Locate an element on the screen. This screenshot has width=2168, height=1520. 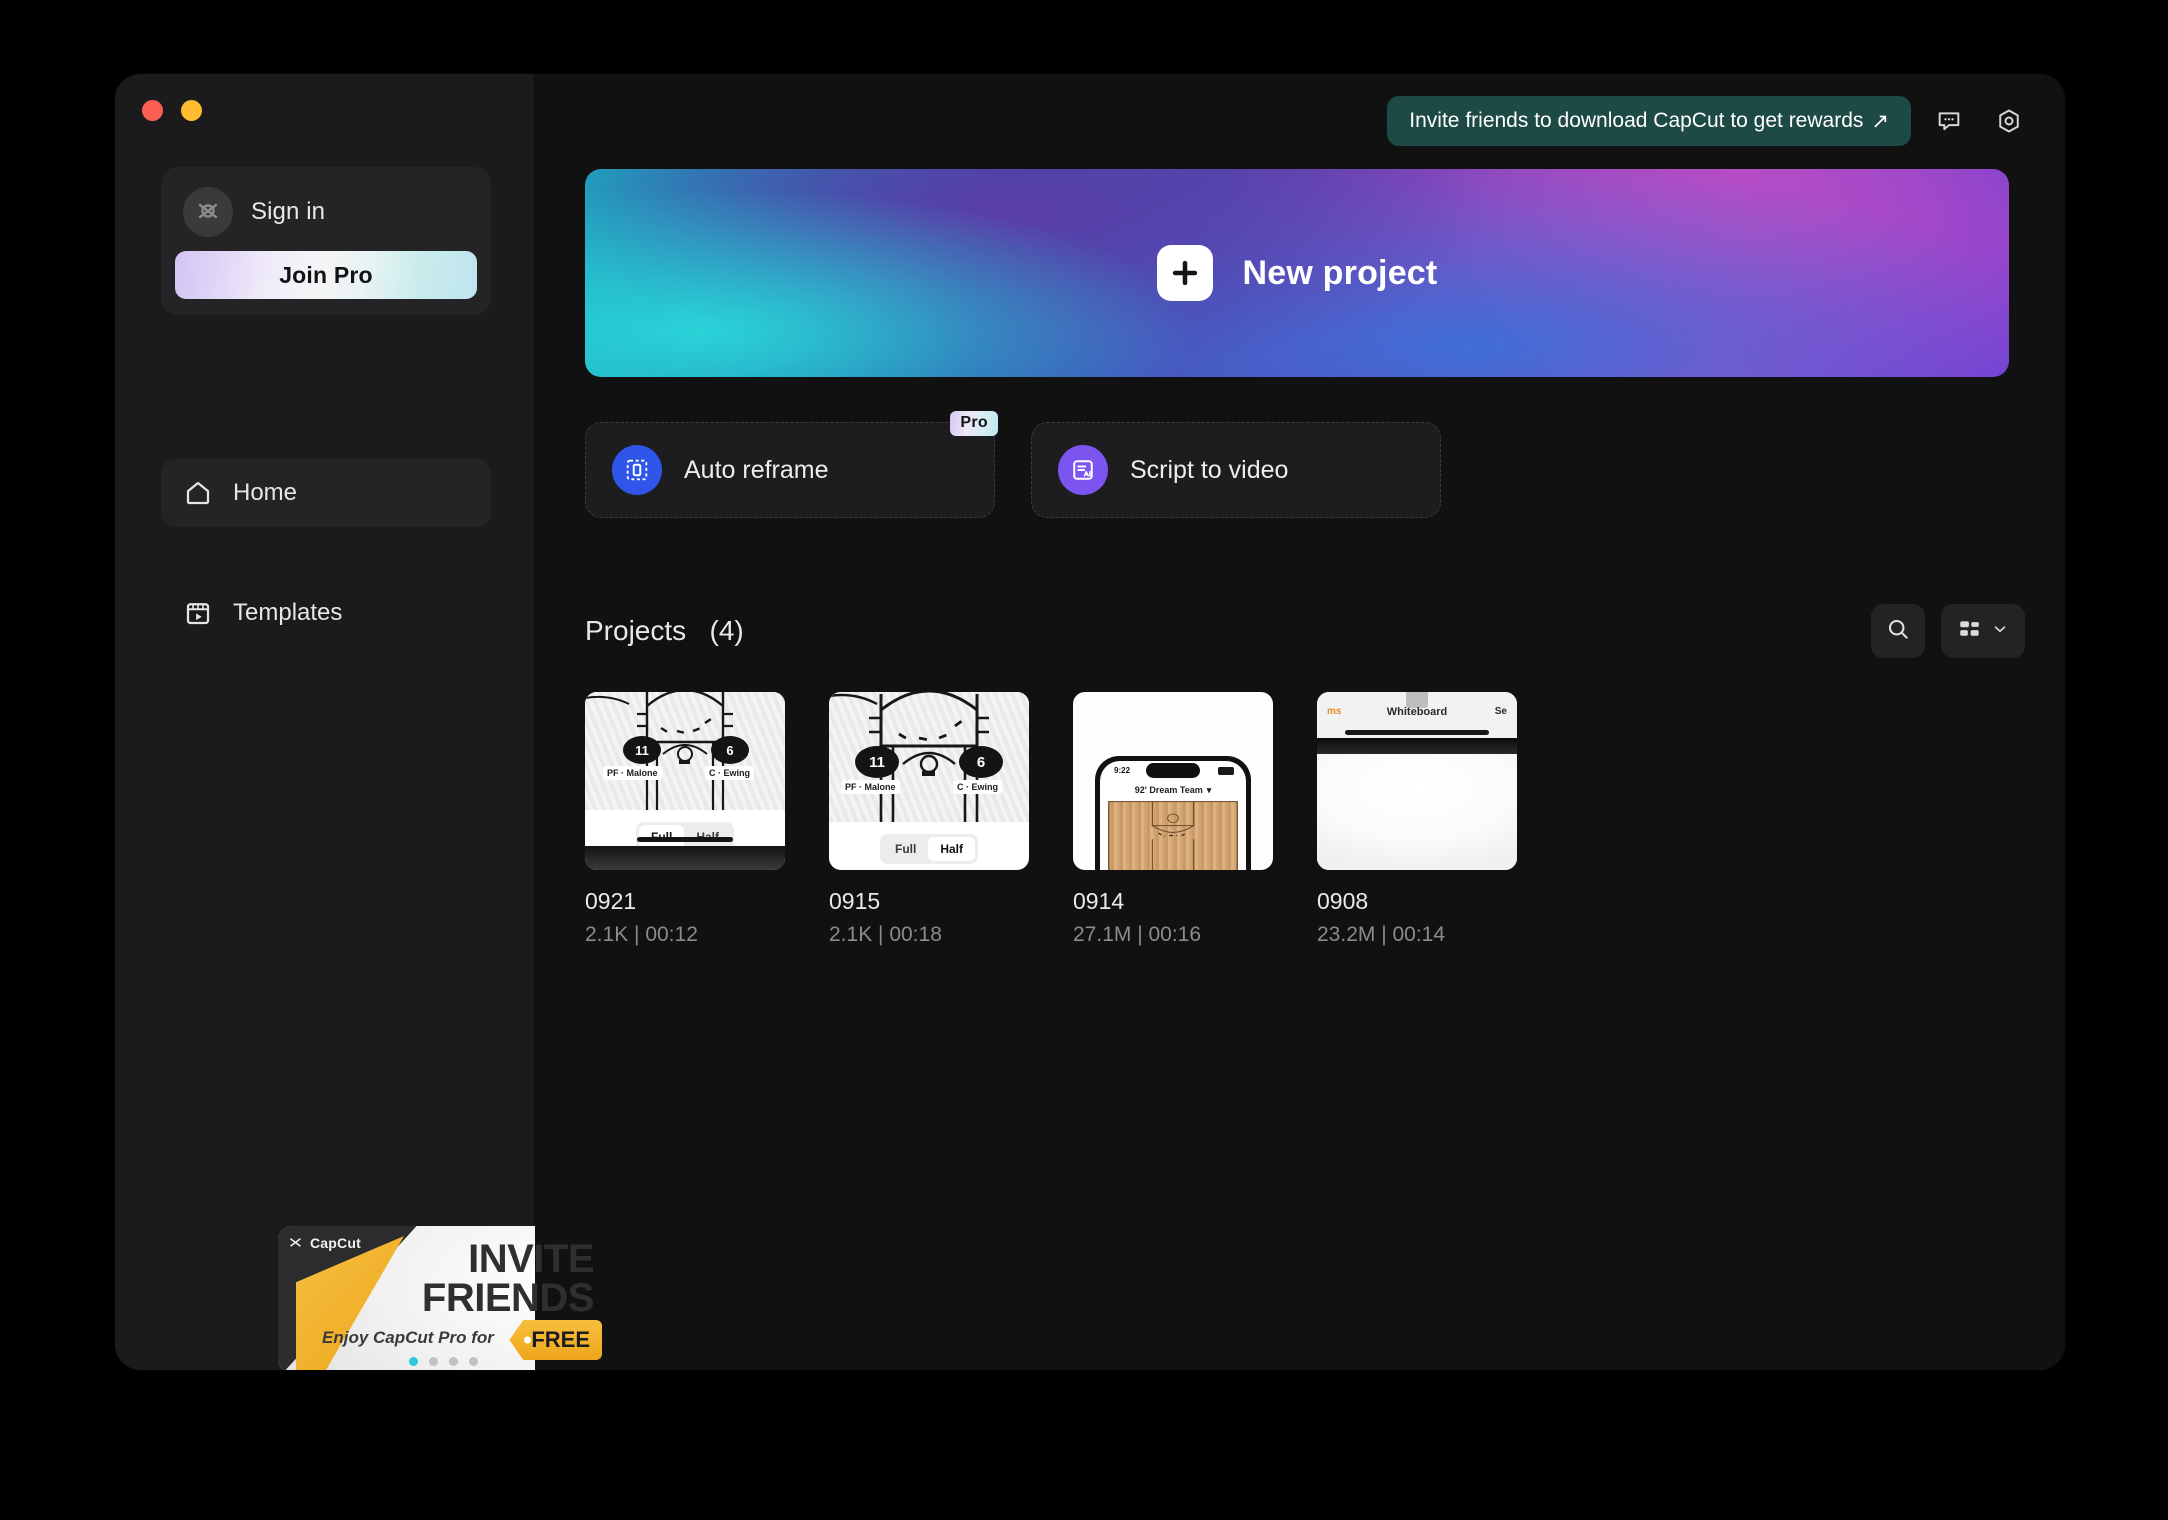
chevron-down-icon: ▾ is located at coordinates (1209, 789).